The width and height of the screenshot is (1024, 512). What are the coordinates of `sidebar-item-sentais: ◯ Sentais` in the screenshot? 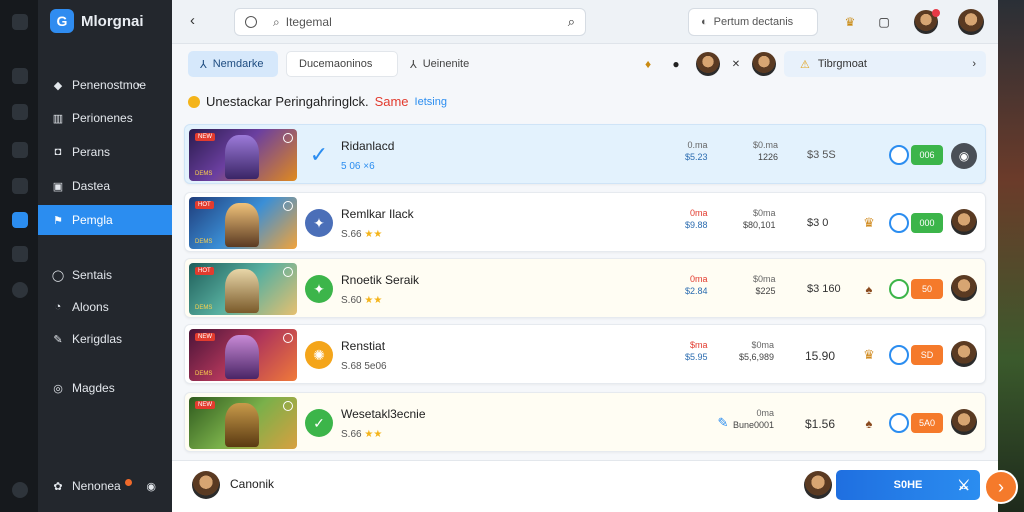 It's located at (105, 275).